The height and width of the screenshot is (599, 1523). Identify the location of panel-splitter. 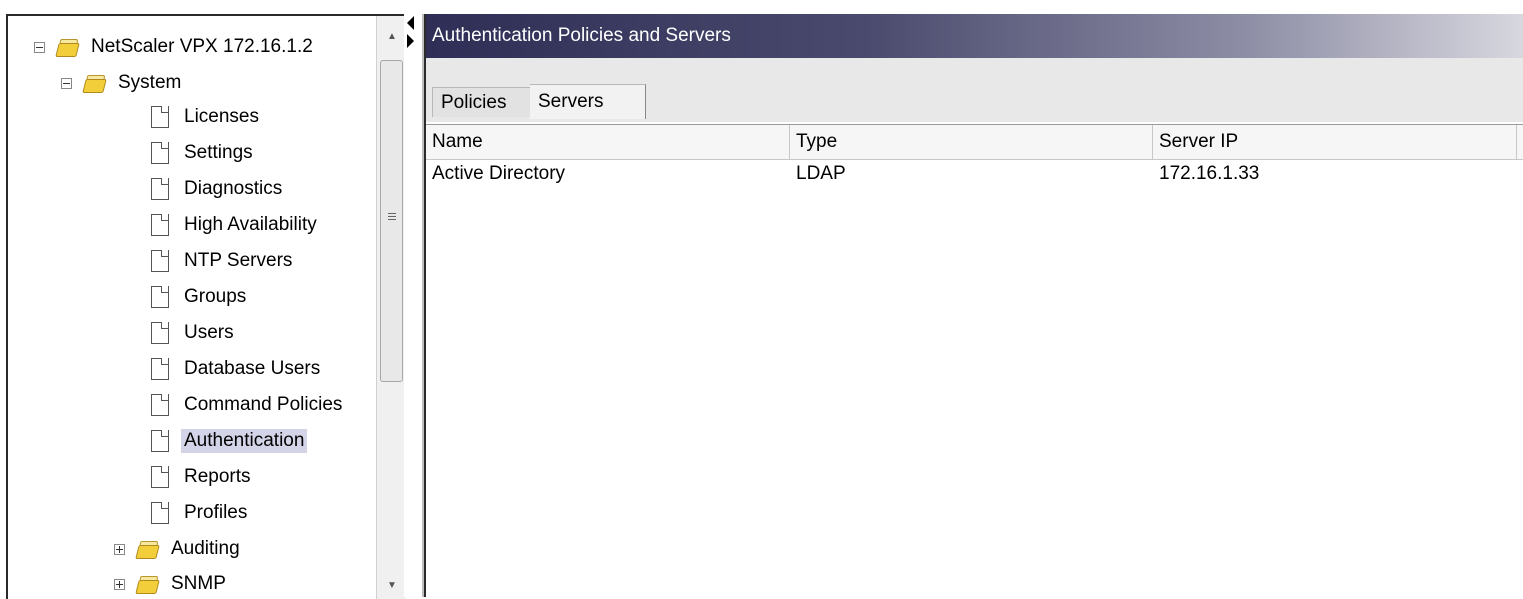
(414, 305).